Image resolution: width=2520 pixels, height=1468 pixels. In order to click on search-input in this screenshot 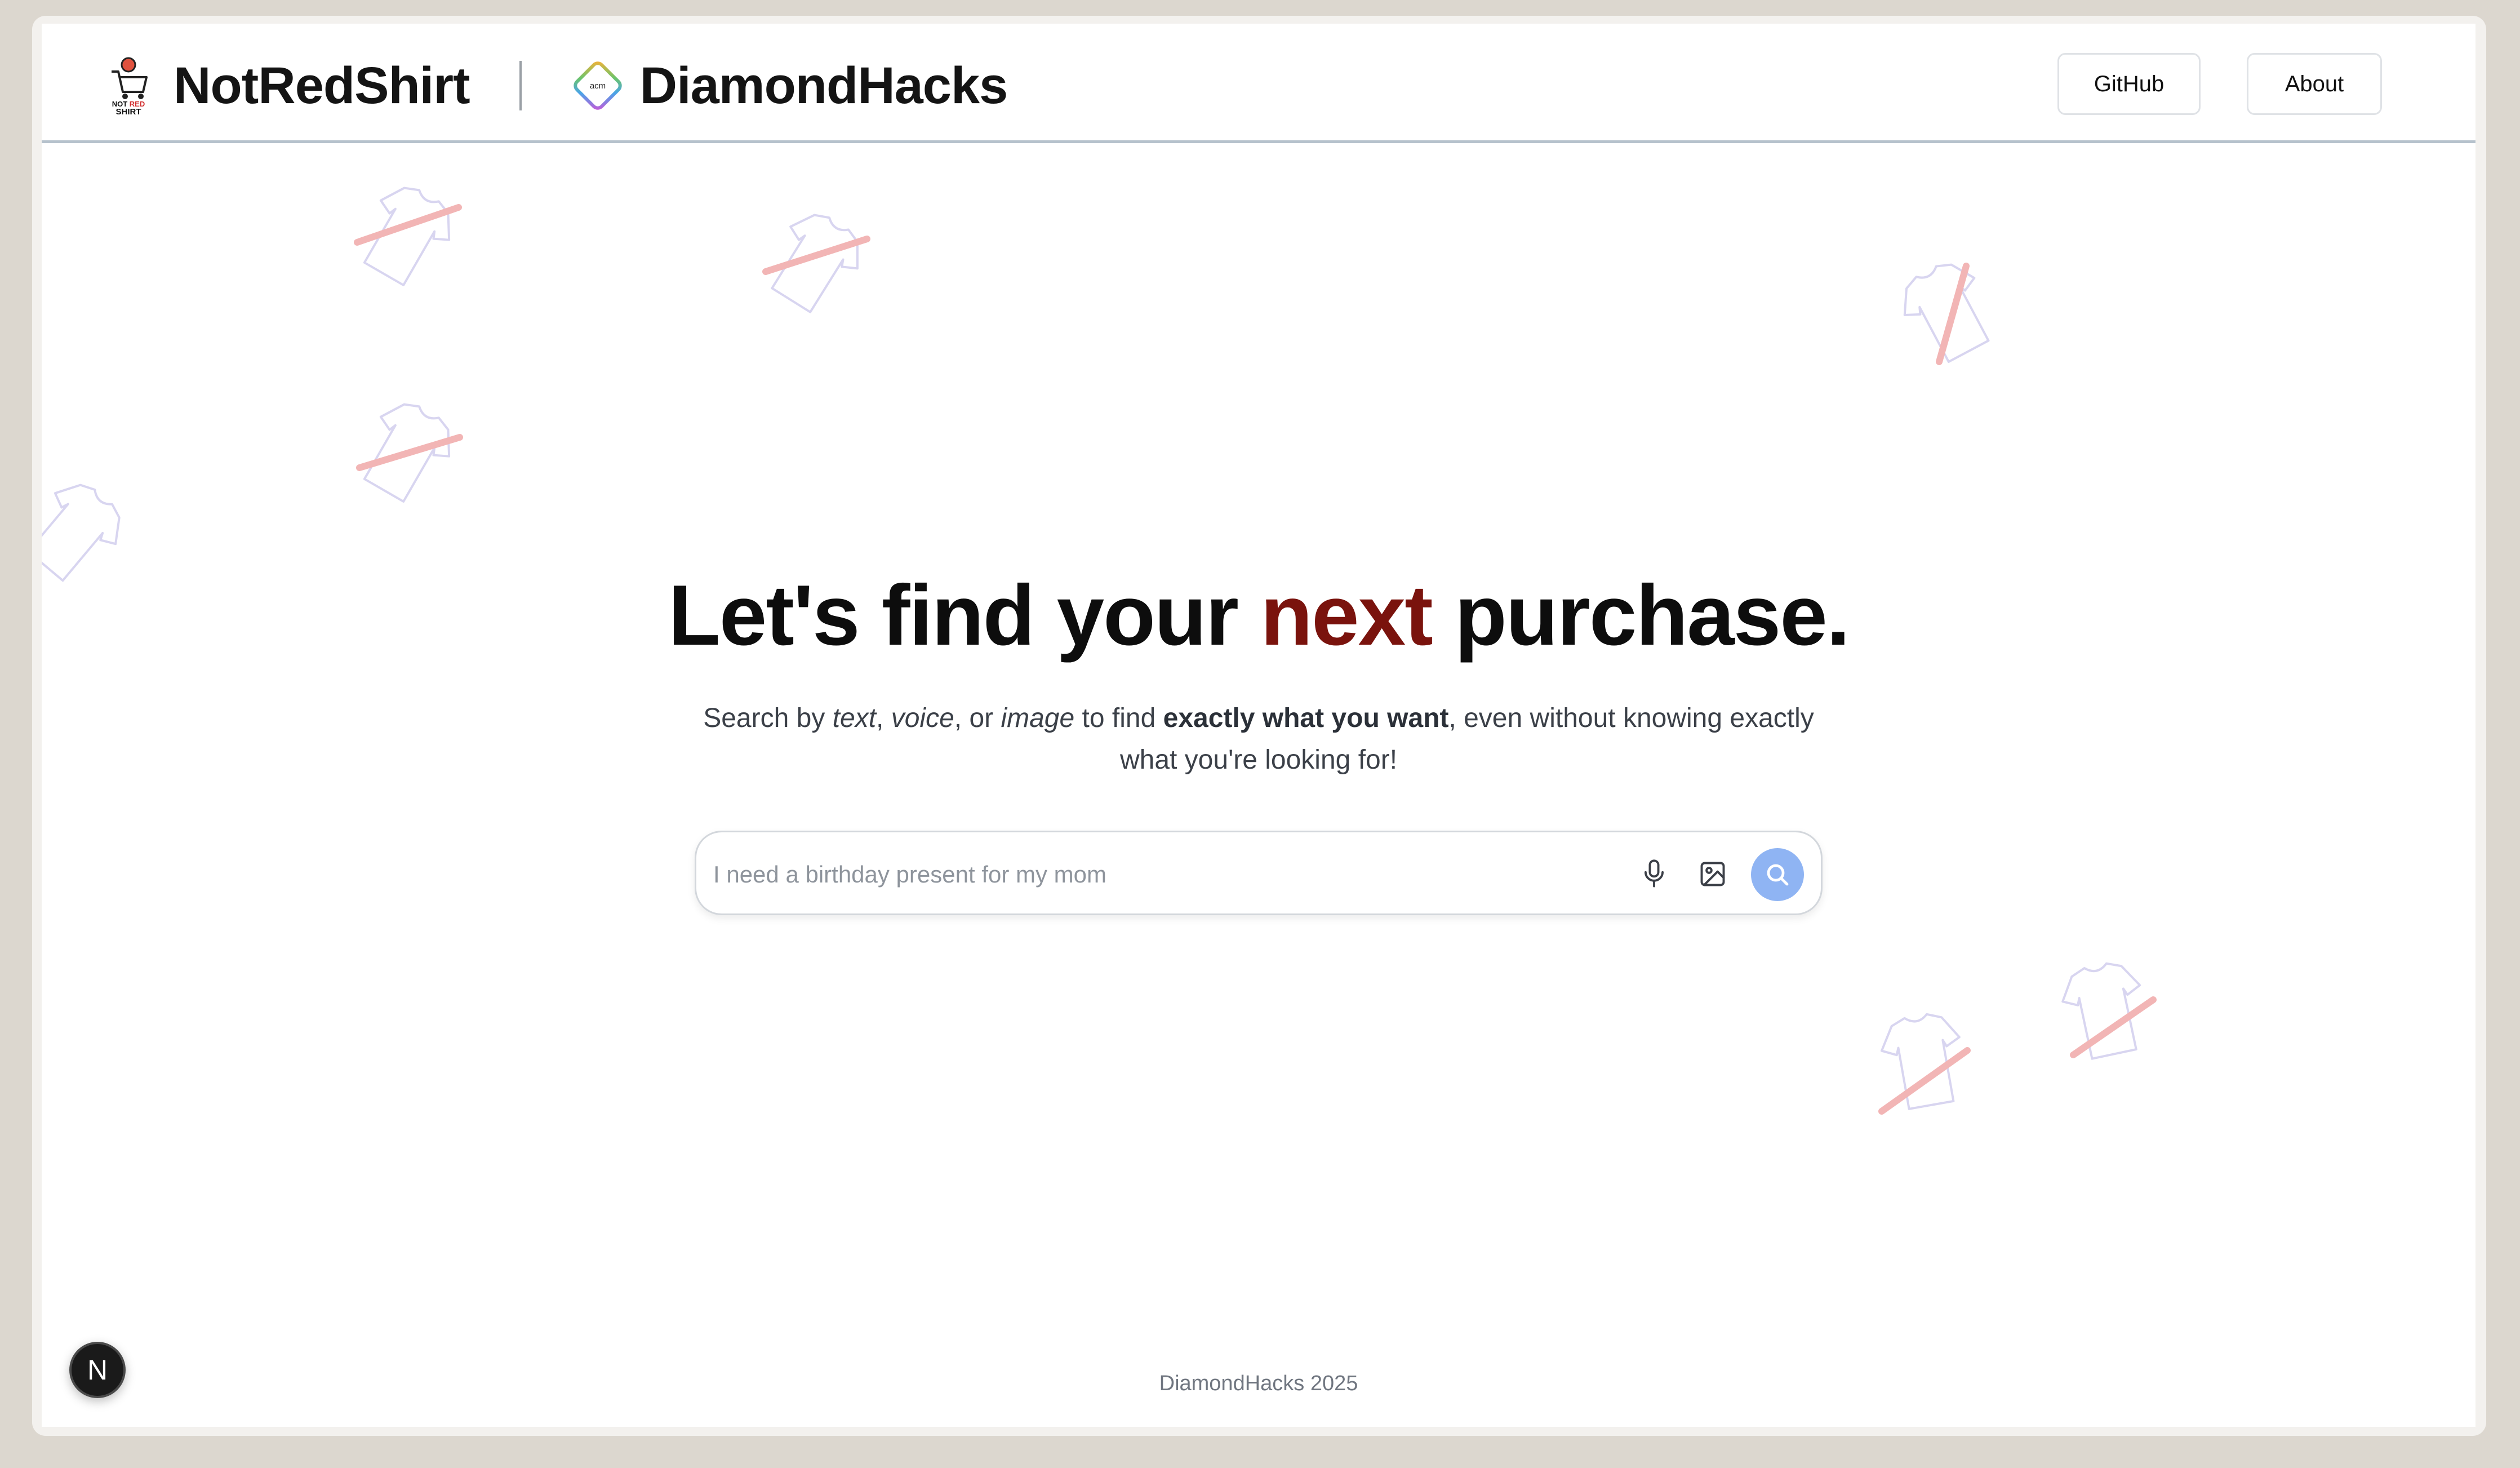, I will do `click(1144, 874)`.